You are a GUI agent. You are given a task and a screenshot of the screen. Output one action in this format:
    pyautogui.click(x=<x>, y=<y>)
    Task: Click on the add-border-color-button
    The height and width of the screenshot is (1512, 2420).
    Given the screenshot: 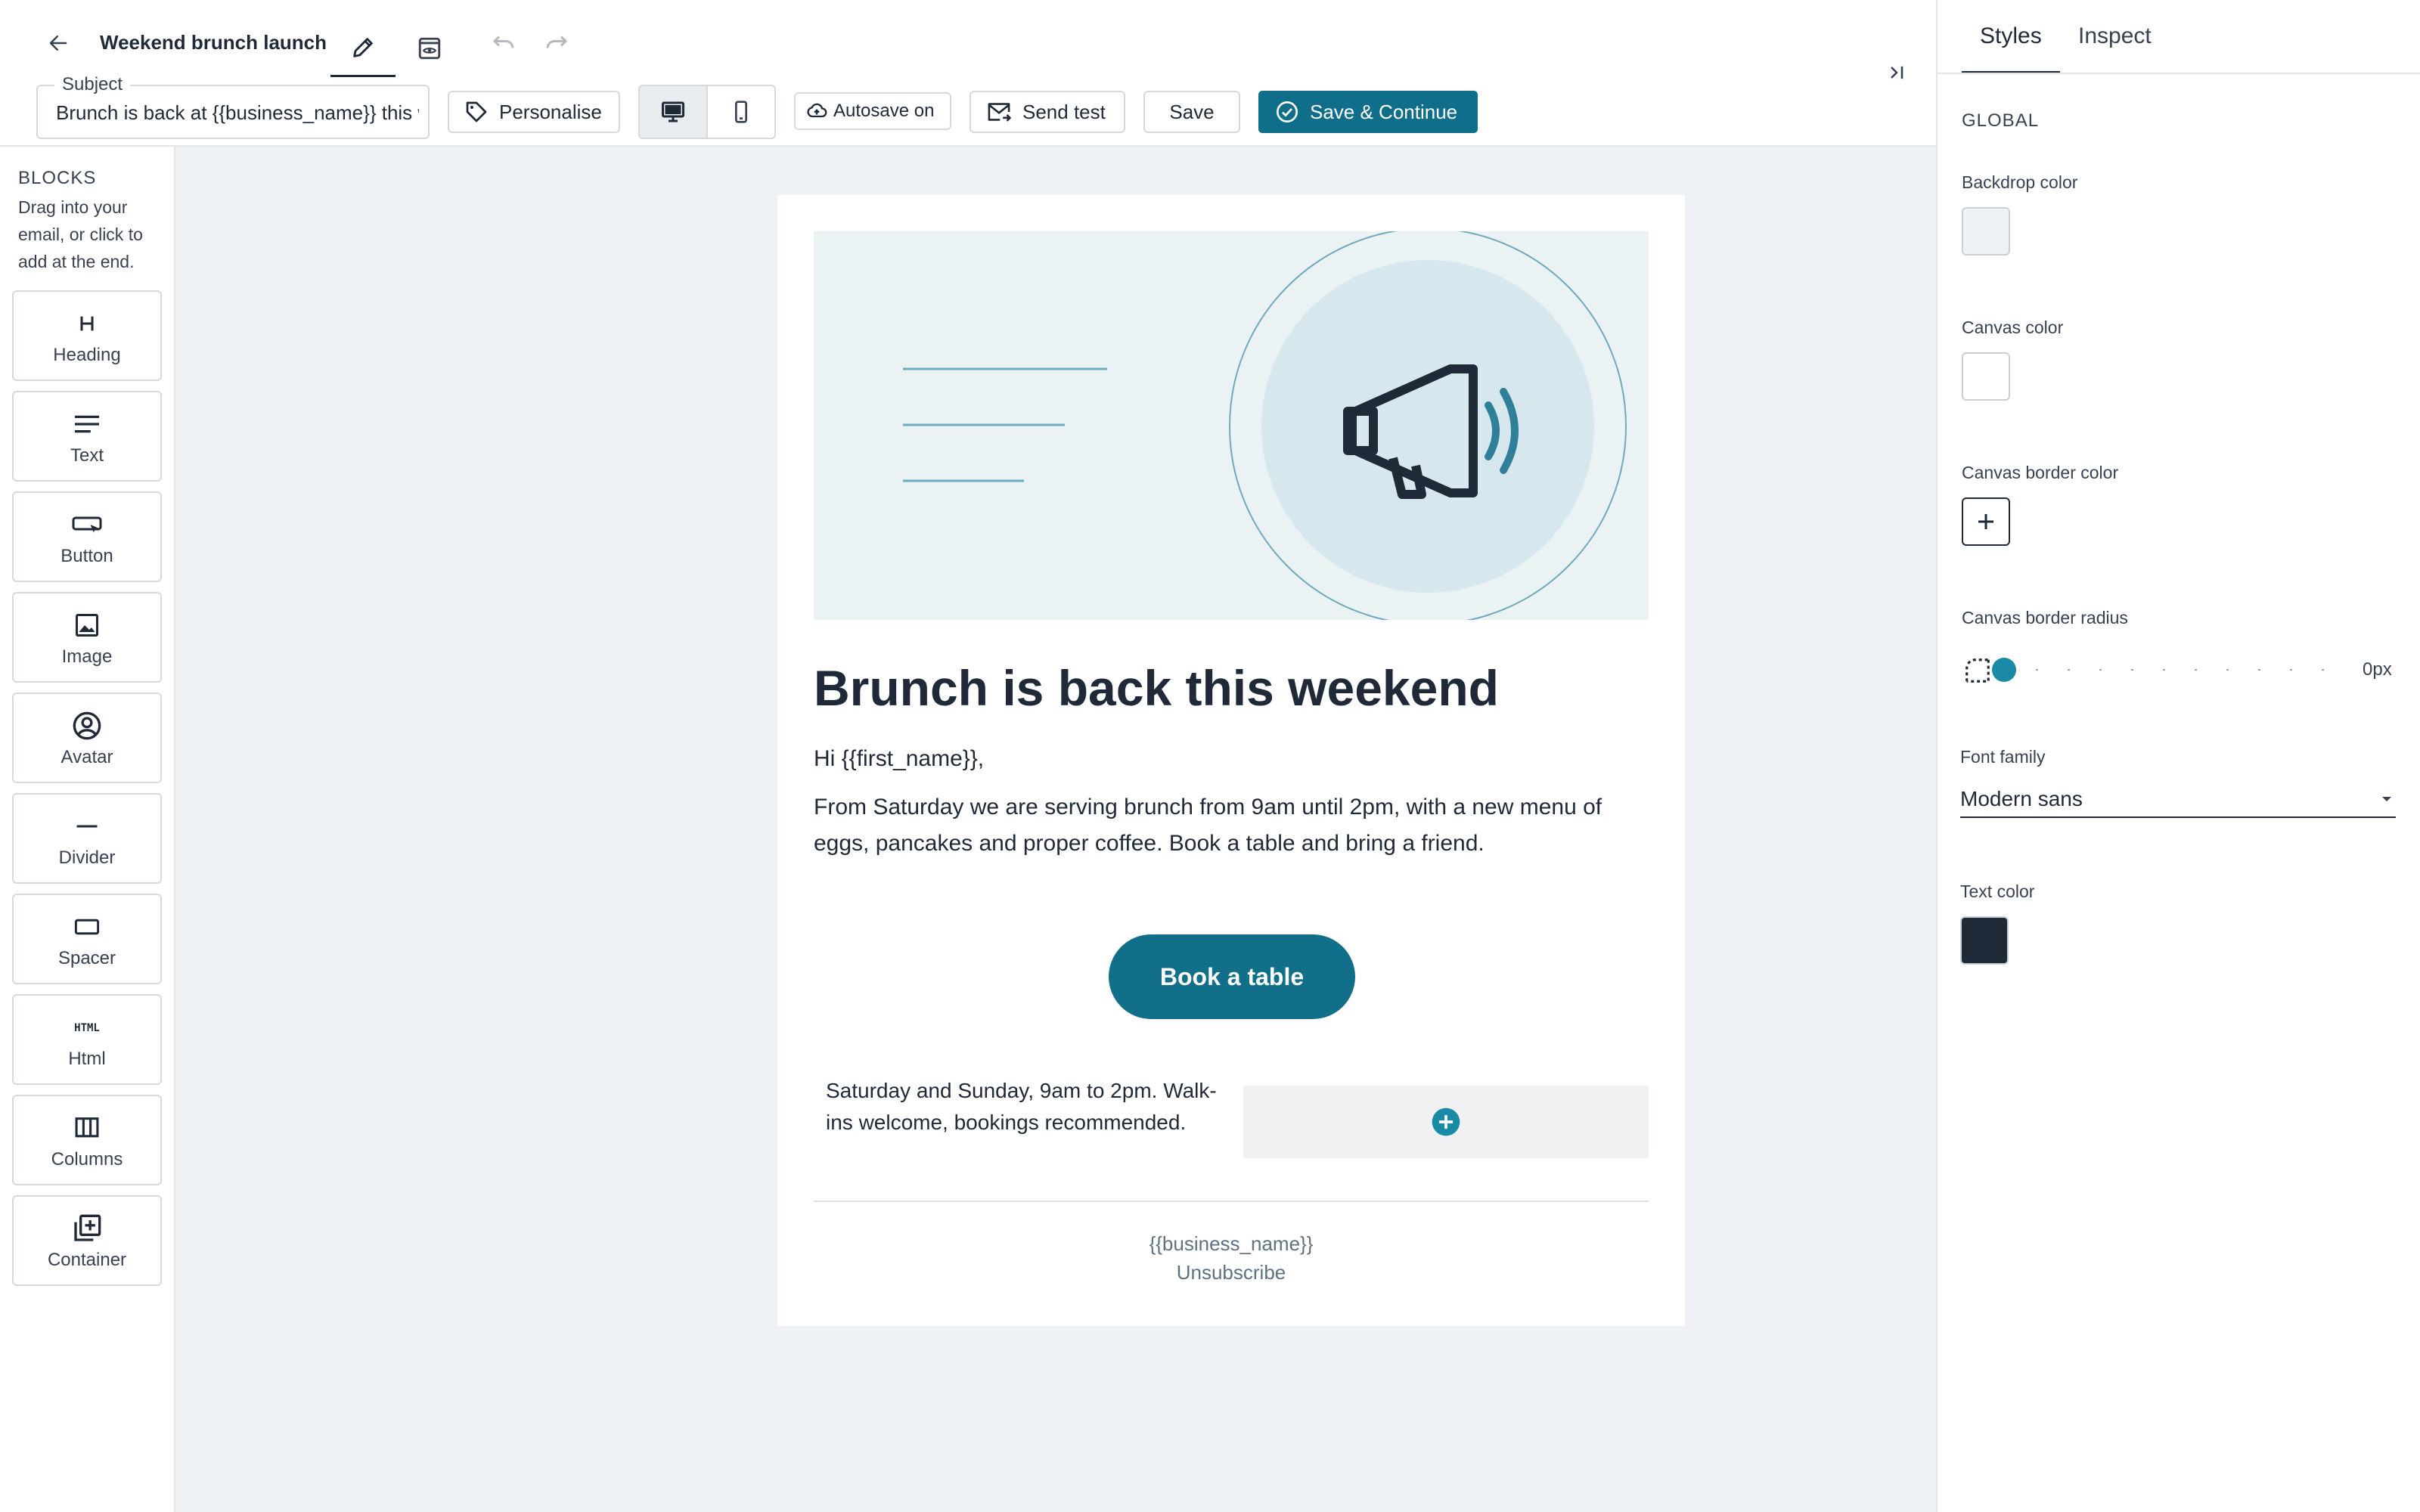 What is the action you would take?
    pyautogui.click(x=1986, y=521)
    